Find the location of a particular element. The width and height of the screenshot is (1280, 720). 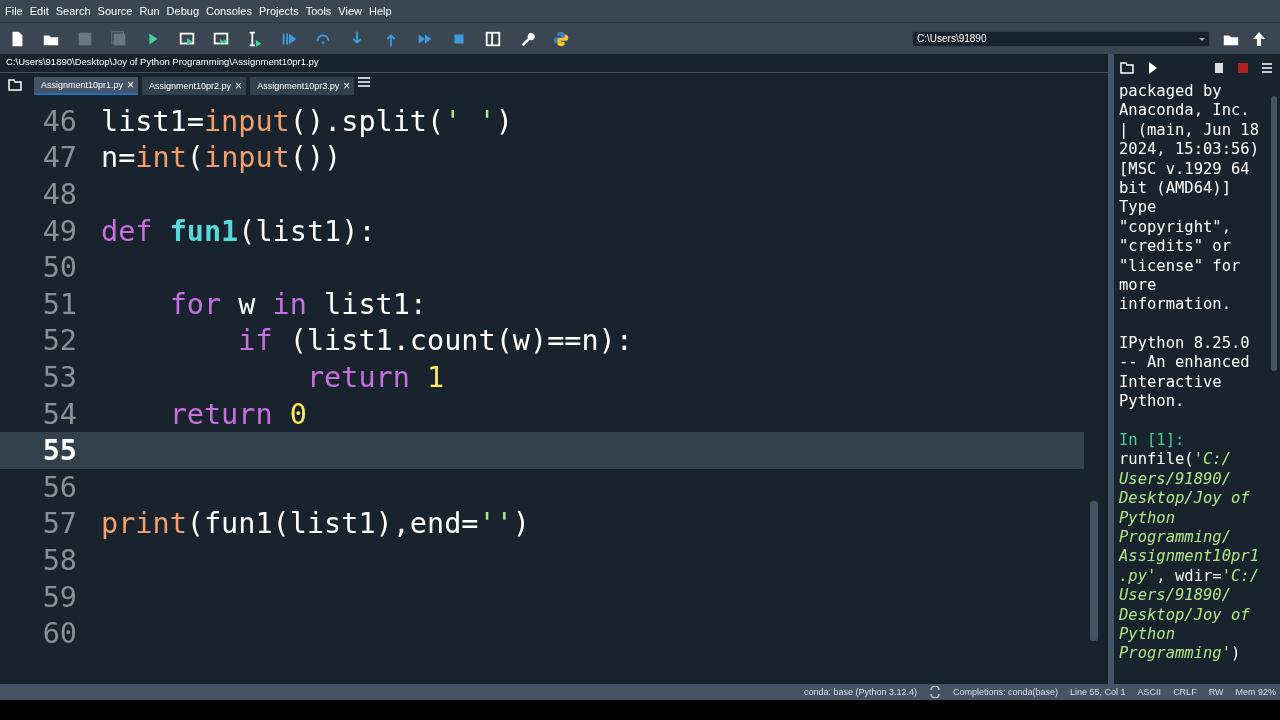

line-number: 52 is located at coordinates (59, 341).